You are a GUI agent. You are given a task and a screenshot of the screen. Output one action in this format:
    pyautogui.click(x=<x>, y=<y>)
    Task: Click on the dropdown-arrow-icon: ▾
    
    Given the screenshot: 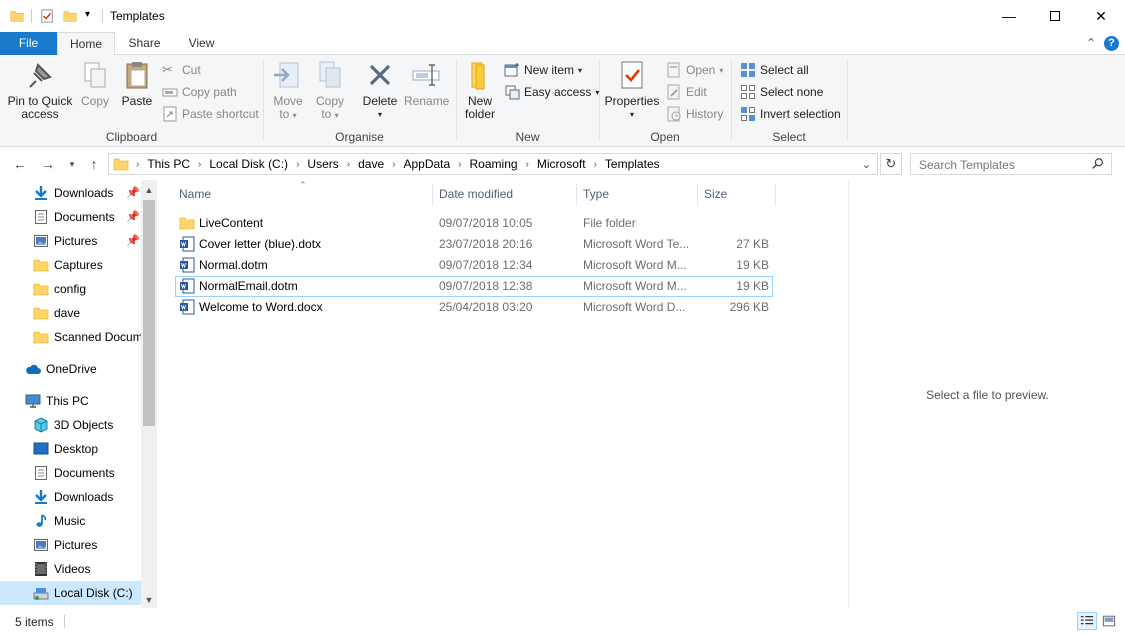 What is the action you would take?
    pyautogui.click(x=294, y=115)
    